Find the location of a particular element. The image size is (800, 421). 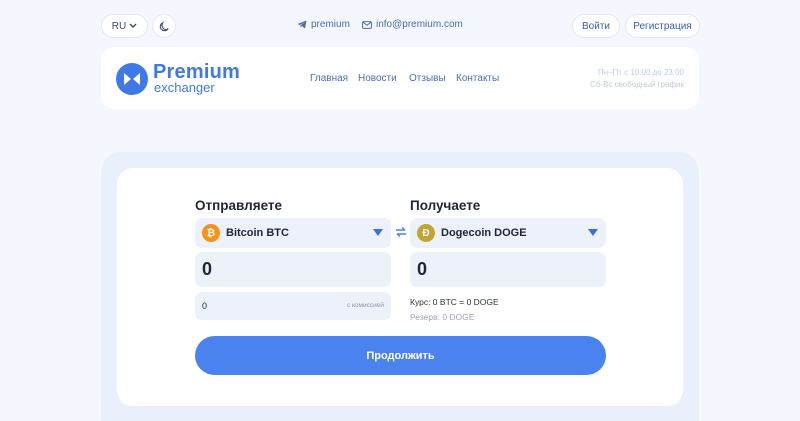

send-currency-select: ₿ Bitcoin BTC is located at coordinates (293, 233).